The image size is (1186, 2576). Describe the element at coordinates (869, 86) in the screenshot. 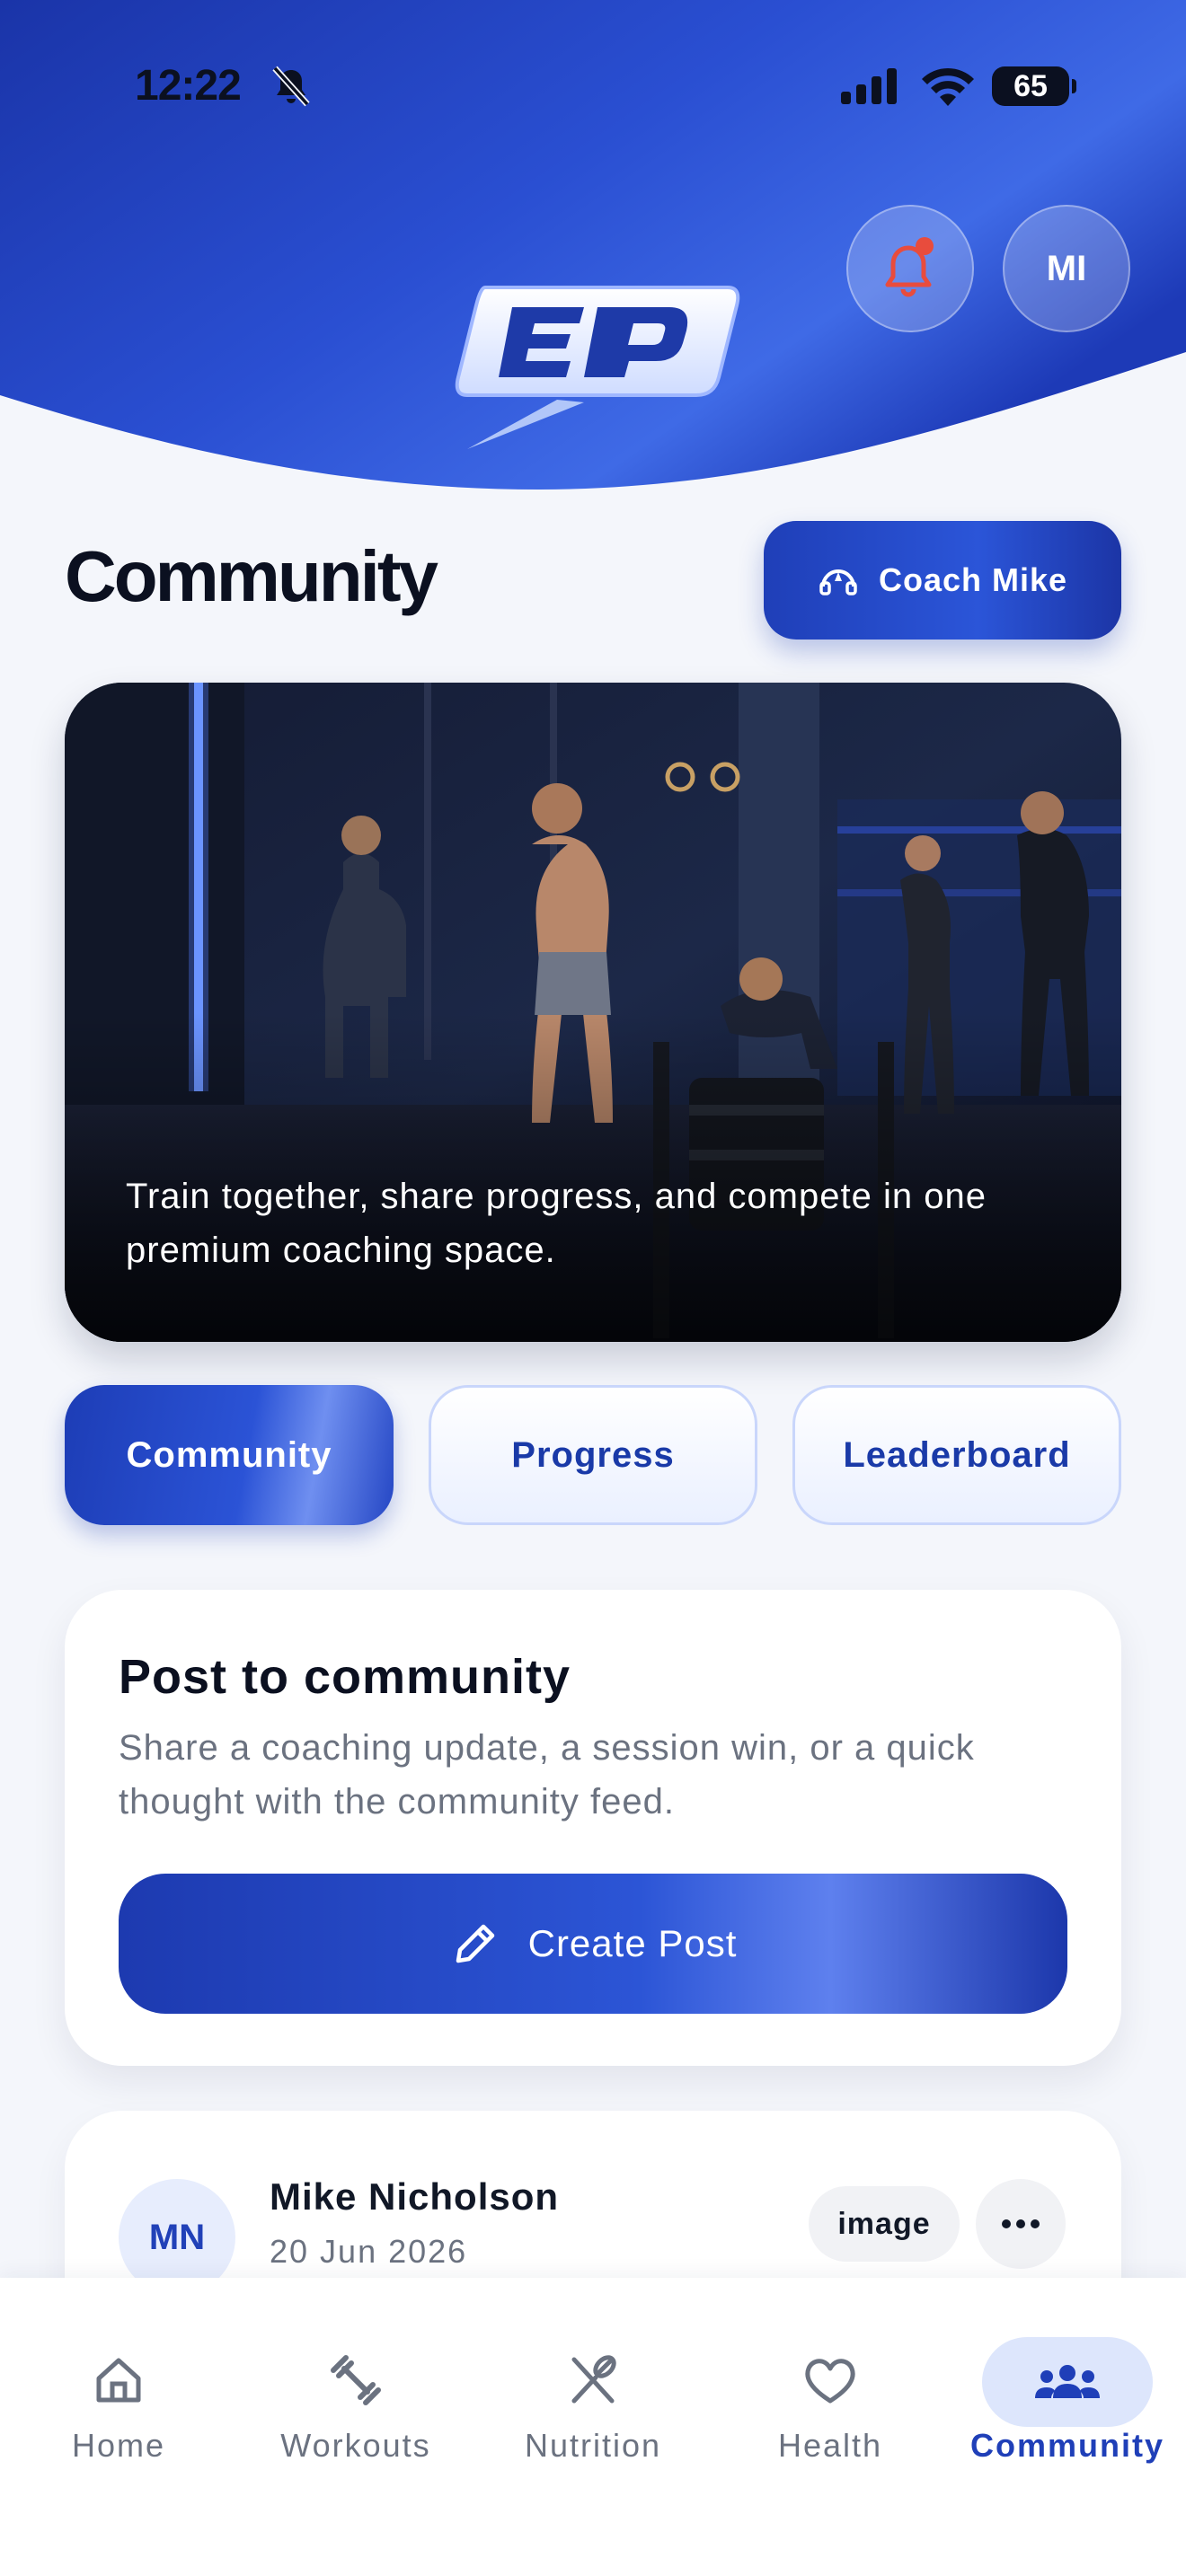

I see `cellular-signal-icon` at that location.